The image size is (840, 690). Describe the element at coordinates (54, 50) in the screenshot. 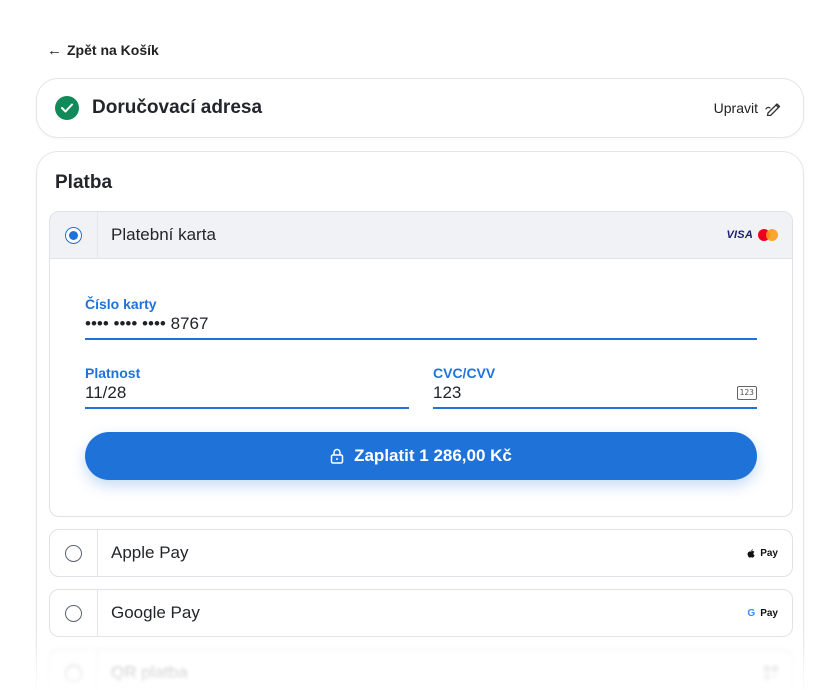

I see `arrow-left-icon: ←` at that location.